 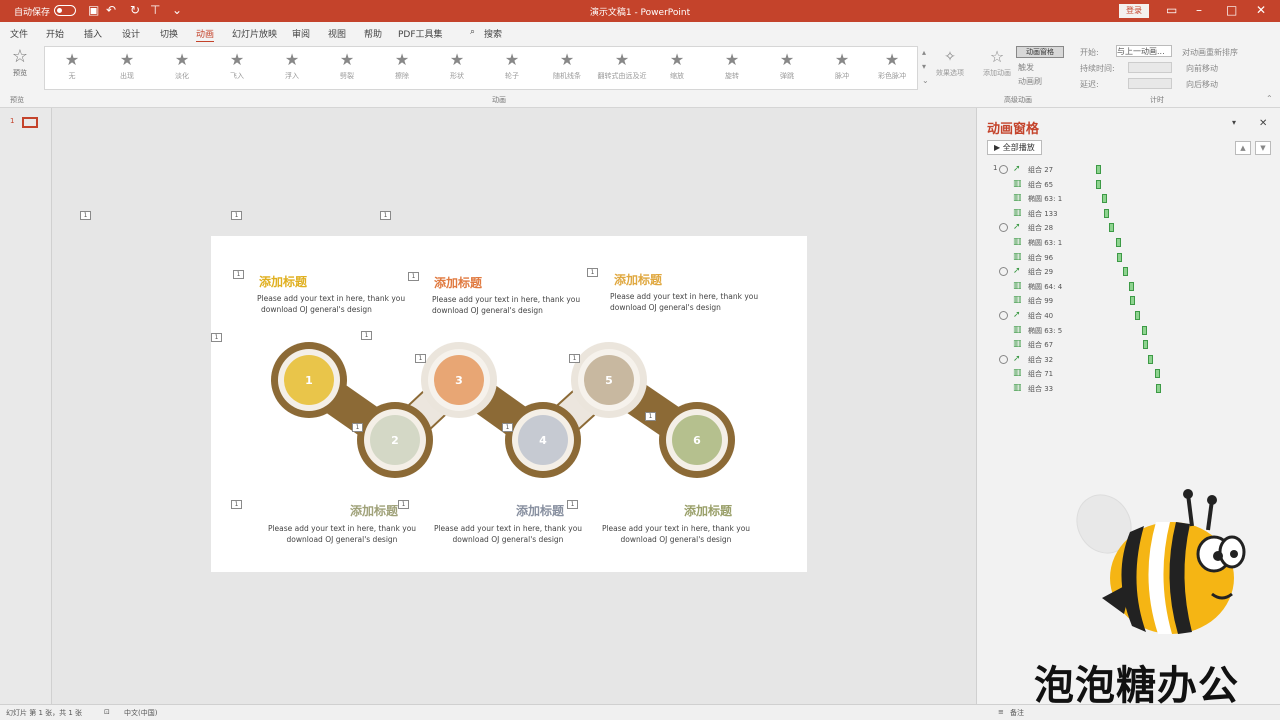 I want to click on tab-pdf-tools: PDF工具集, so click(x=420, y=33).